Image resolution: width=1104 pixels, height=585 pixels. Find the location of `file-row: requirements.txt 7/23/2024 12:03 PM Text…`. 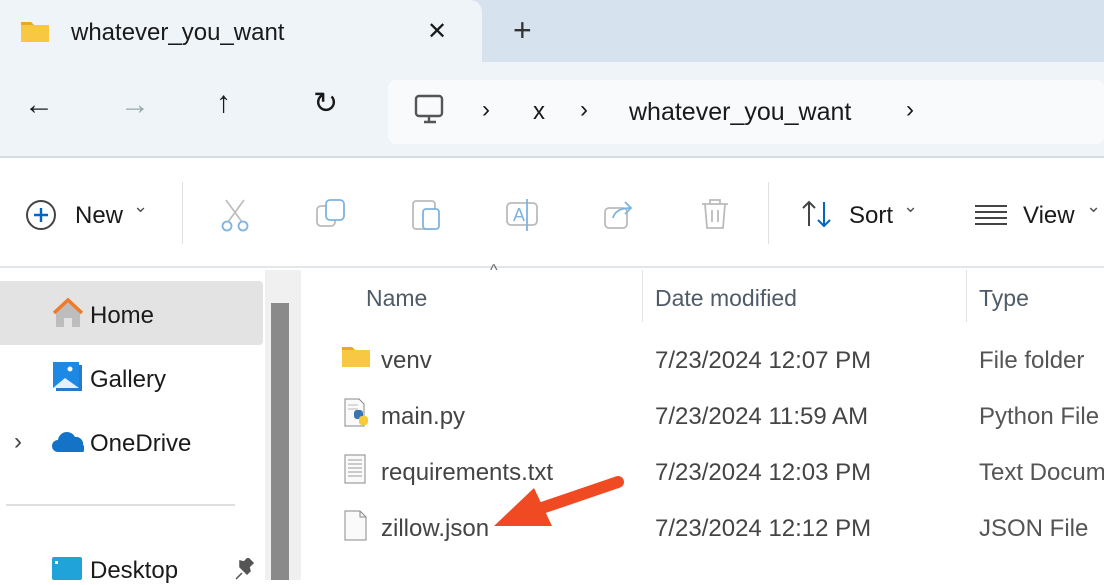

file-row: requirements.txt 7/23/2024 12:03 PM Text… is located at coordinates (702, 470).